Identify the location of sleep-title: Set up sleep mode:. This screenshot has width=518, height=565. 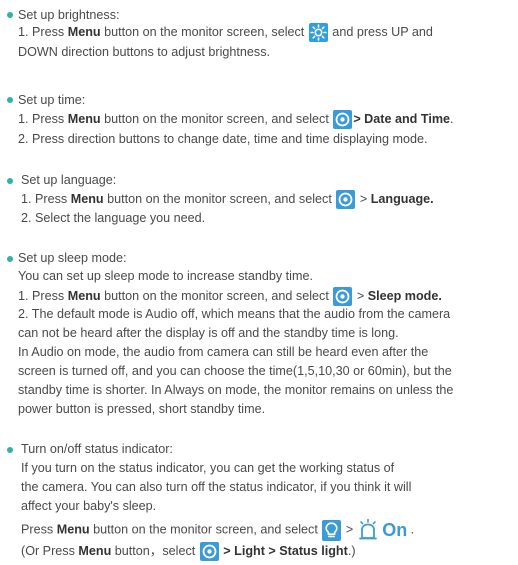
(72, 258).